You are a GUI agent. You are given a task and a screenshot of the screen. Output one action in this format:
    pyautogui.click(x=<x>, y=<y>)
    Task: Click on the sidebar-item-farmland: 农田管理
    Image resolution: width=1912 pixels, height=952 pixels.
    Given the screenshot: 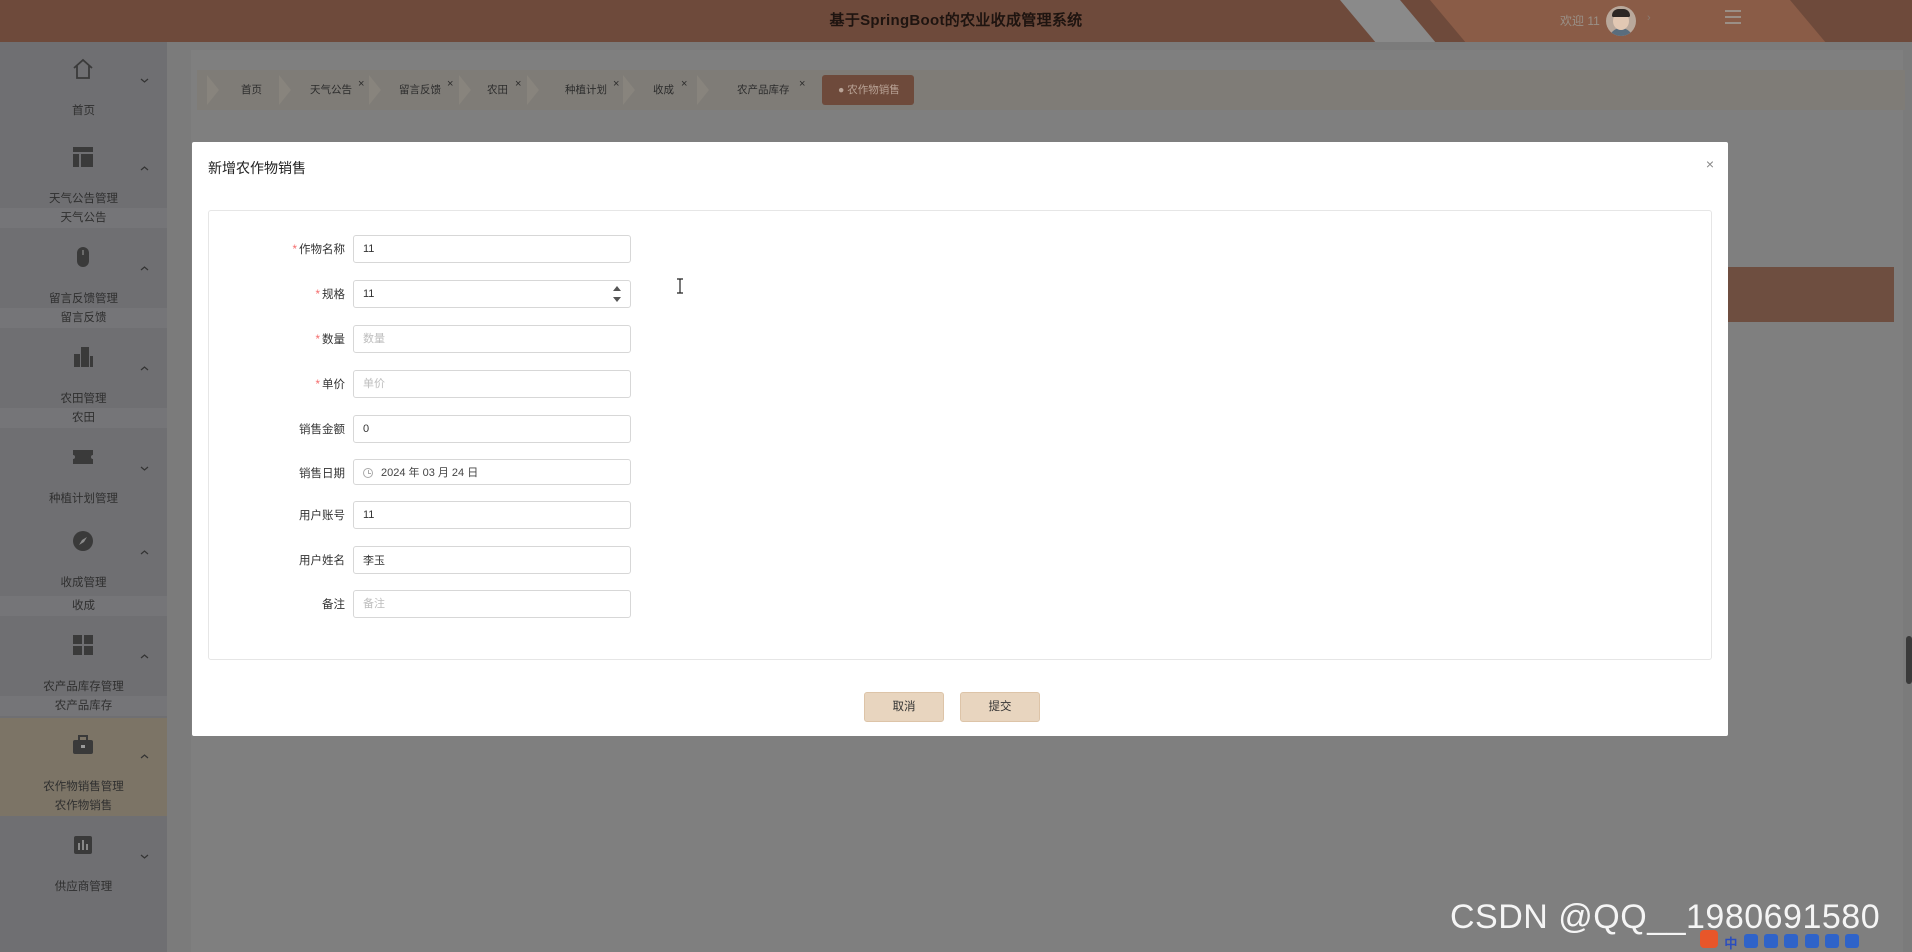 What is the action you would take?
    pyautogui.click(x=83, y=369)
    